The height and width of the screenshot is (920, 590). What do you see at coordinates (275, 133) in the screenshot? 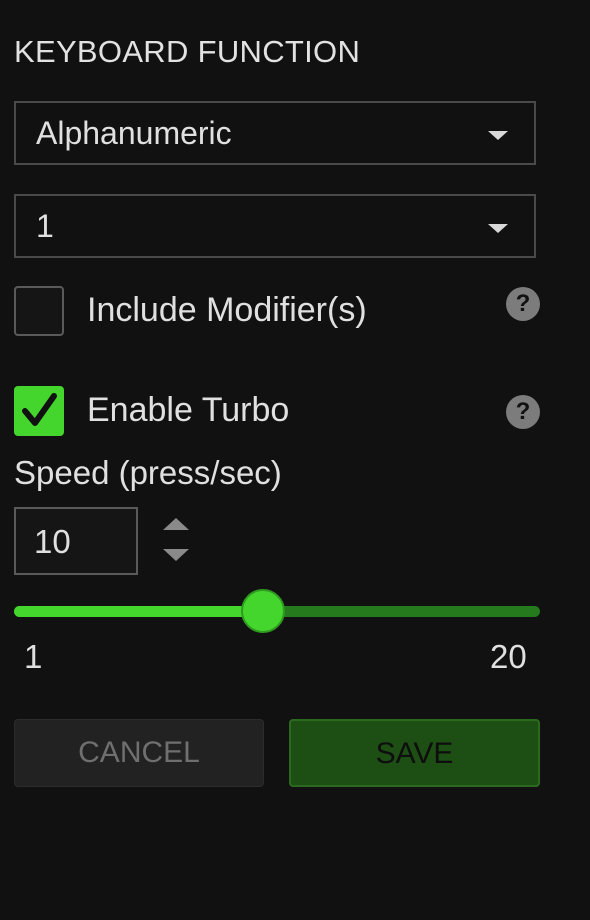
I see `function-type-select: Alphanumeric` at bounding box center [275, 133].